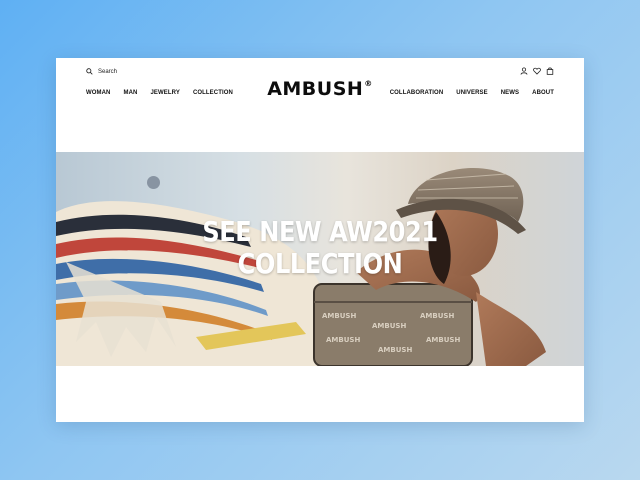 Image resolution: width=640 pixels, height=480 pixels. Describe the element at coordinates (417, 93) in the screenshot. I see `nav-item-collaboration: COLLABORATION` at that location.